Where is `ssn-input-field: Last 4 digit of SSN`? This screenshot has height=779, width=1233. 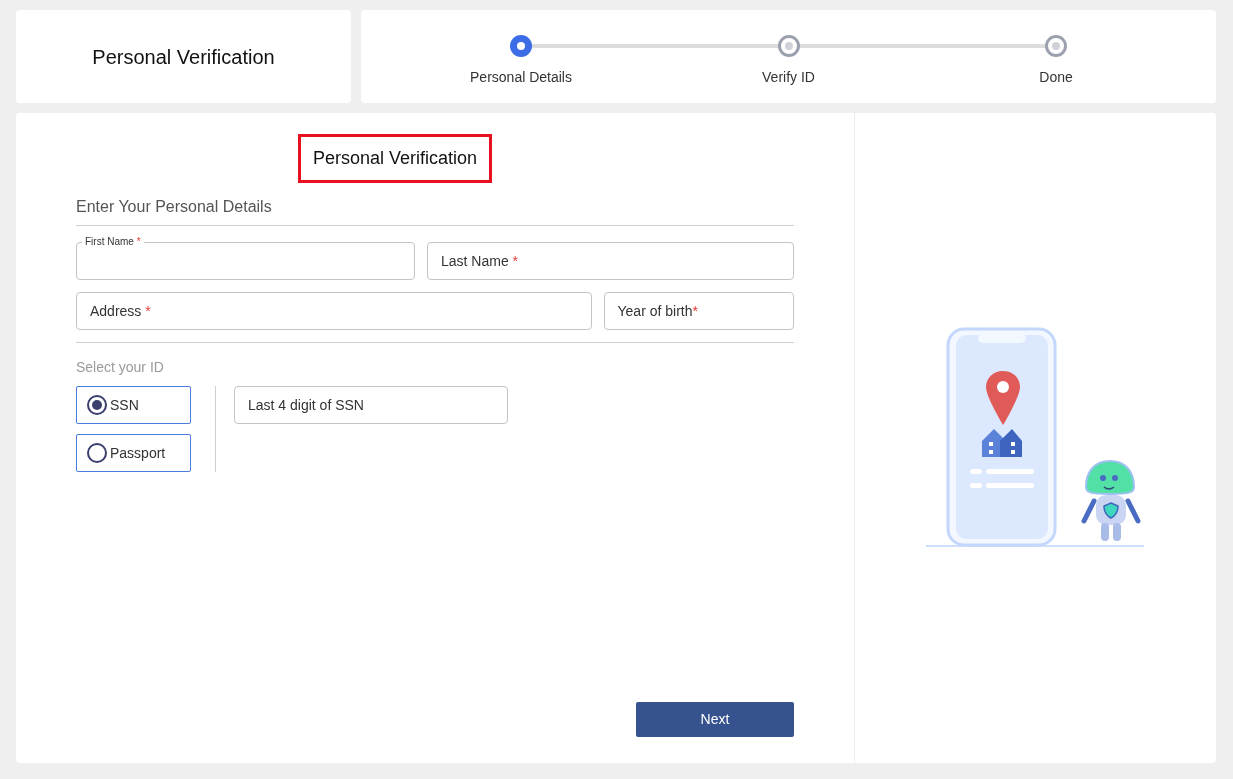 ssn-input-field: Last 4 digit of SSN is located at coordinates (371, 405).